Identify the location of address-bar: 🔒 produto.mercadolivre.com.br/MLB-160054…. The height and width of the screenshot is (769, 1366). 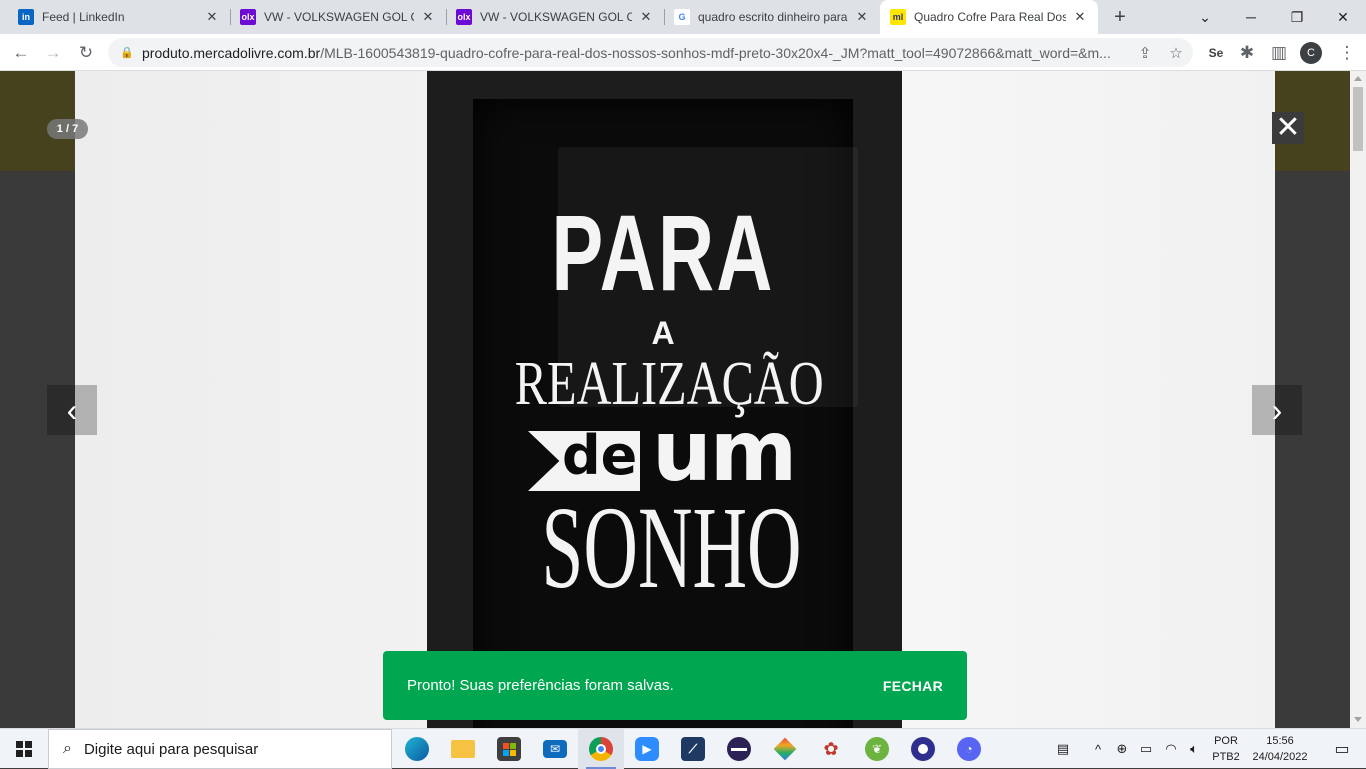
(650, 52).